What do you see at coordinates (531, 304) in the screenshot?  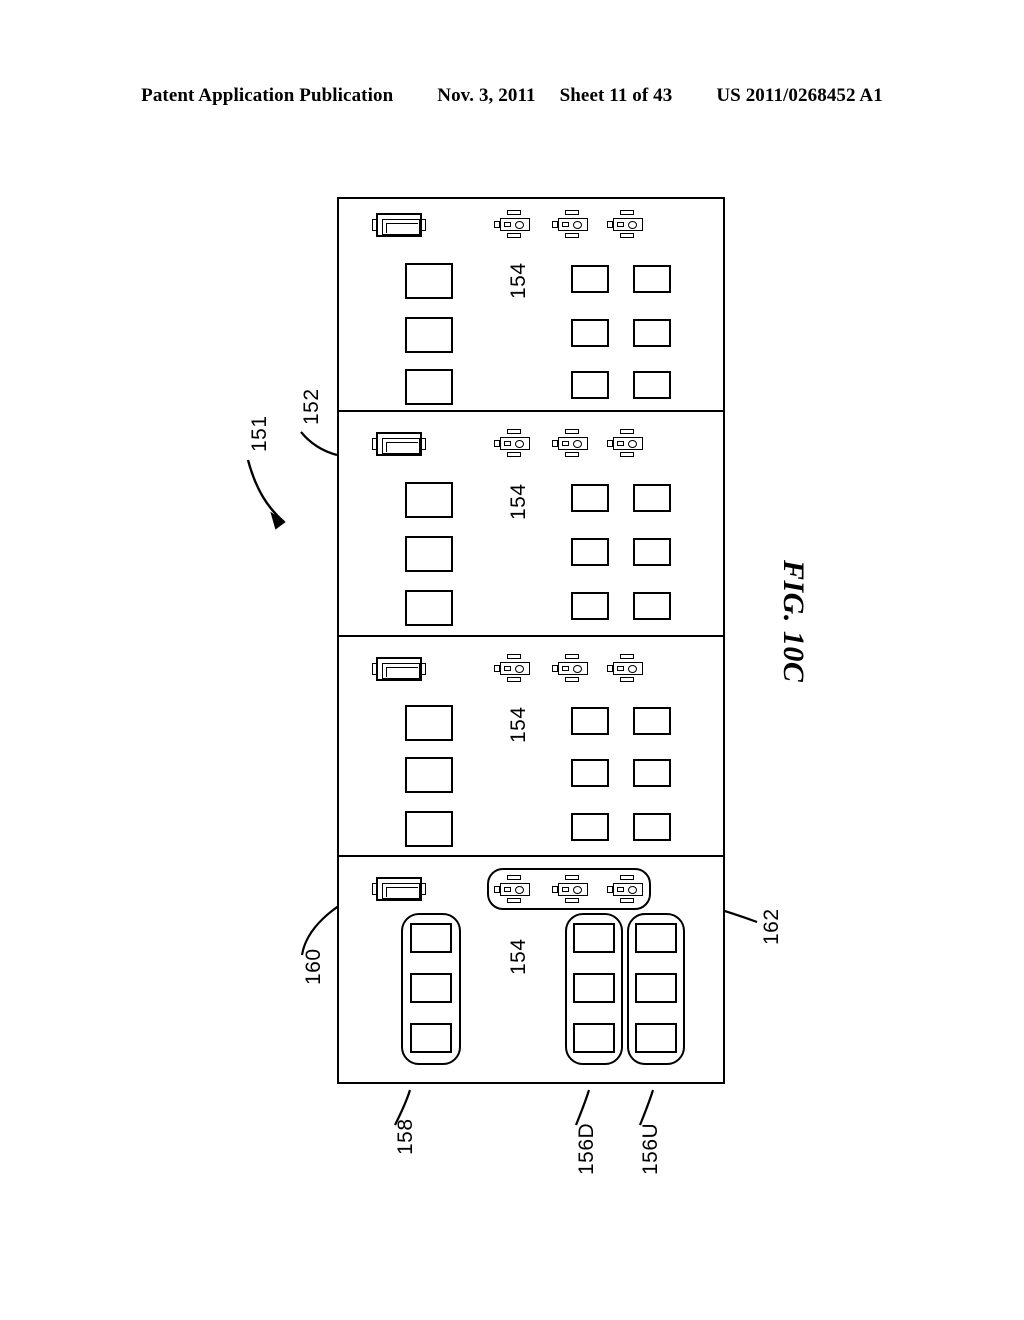 I see `panel-1: 154` at bounding box center [531, 304].